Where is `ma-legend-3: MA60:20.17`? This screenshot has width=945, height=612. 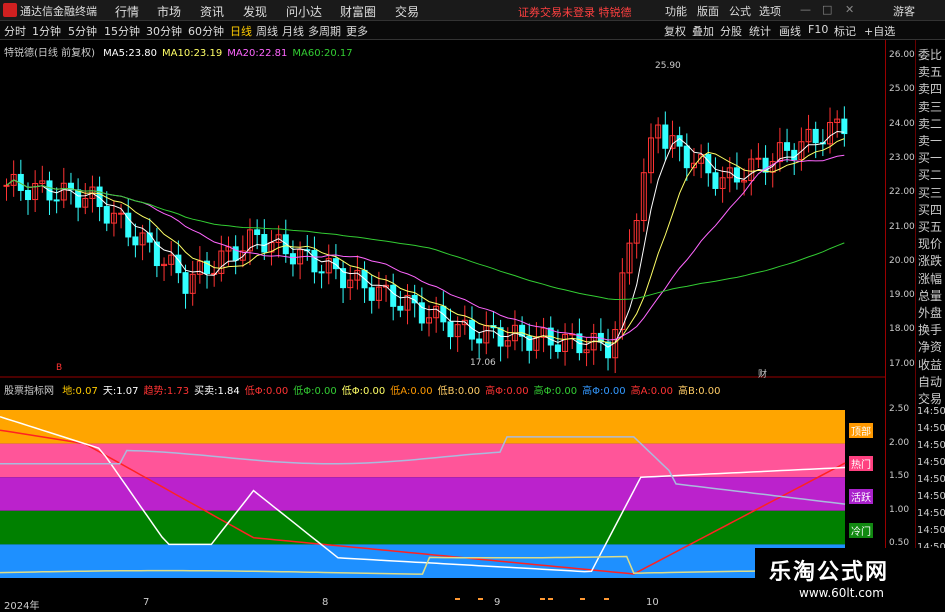
ma-legend-3: MA60:20.17 is located at coordinates (322, 53).